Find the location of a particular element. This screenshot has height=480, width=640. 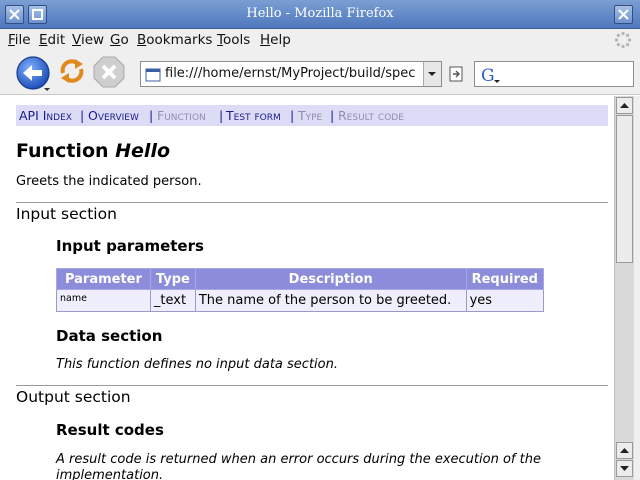

search-box: G is located at coordinates (554, 74).